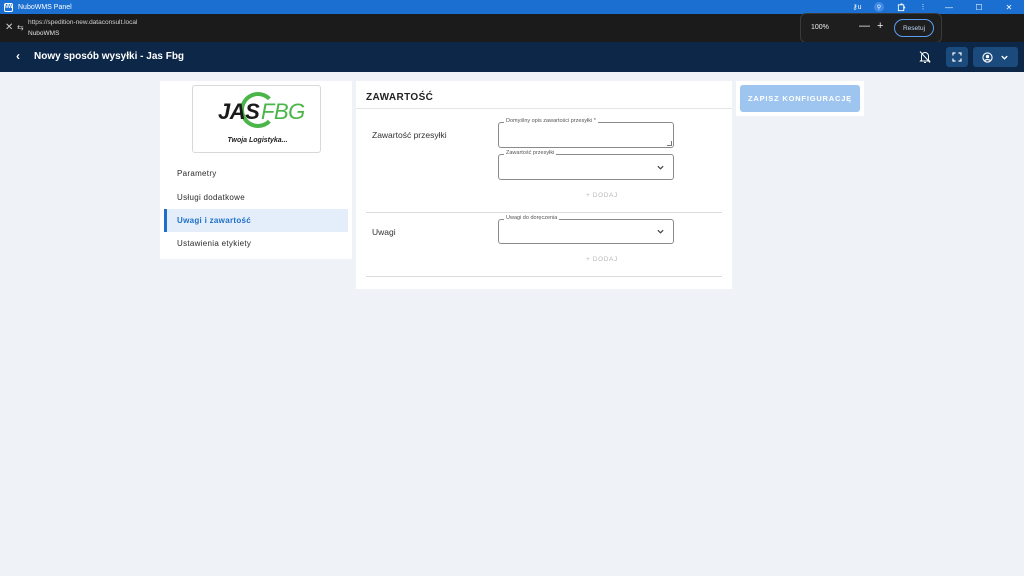 Image resolution: width=1024 pixels, height=576 pixels. Describe the element at coordinates (586, 133) in the screenshot. I see `default-description-textarea: Domyślny opis zawartości przesyłki *` at that location.